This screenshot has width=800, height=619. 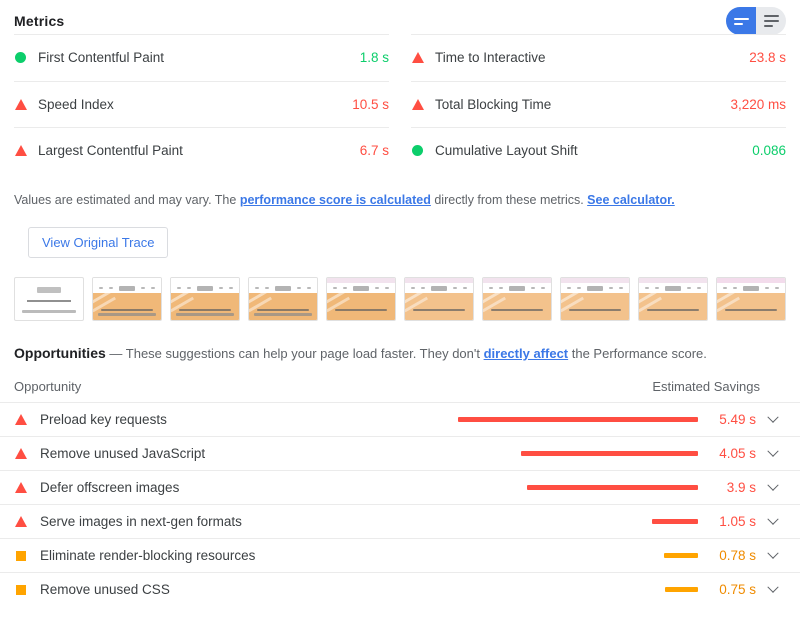 I want to click on opportunity-label: Serve images in next-gen formats, so click(x=141, y=521).